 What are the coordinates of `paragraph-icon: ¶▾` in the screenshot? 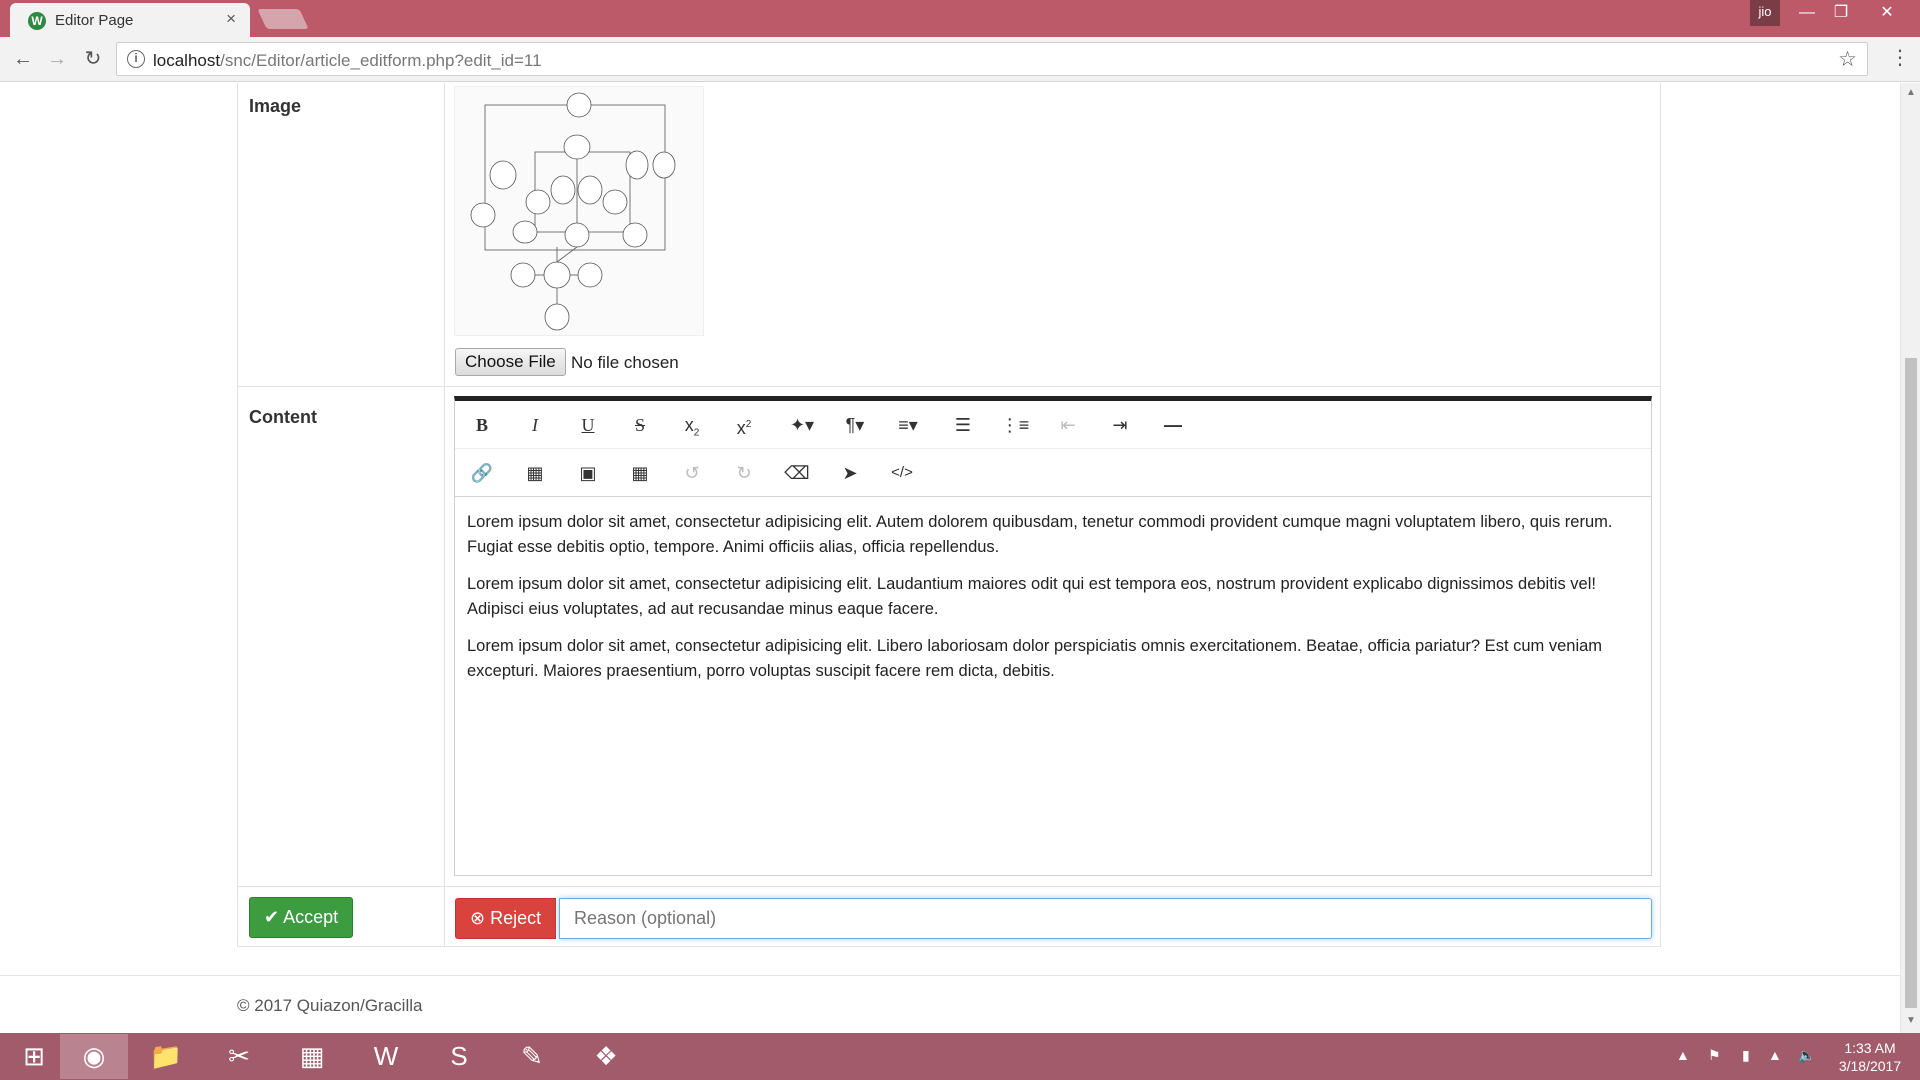 It's located at (855, 425).